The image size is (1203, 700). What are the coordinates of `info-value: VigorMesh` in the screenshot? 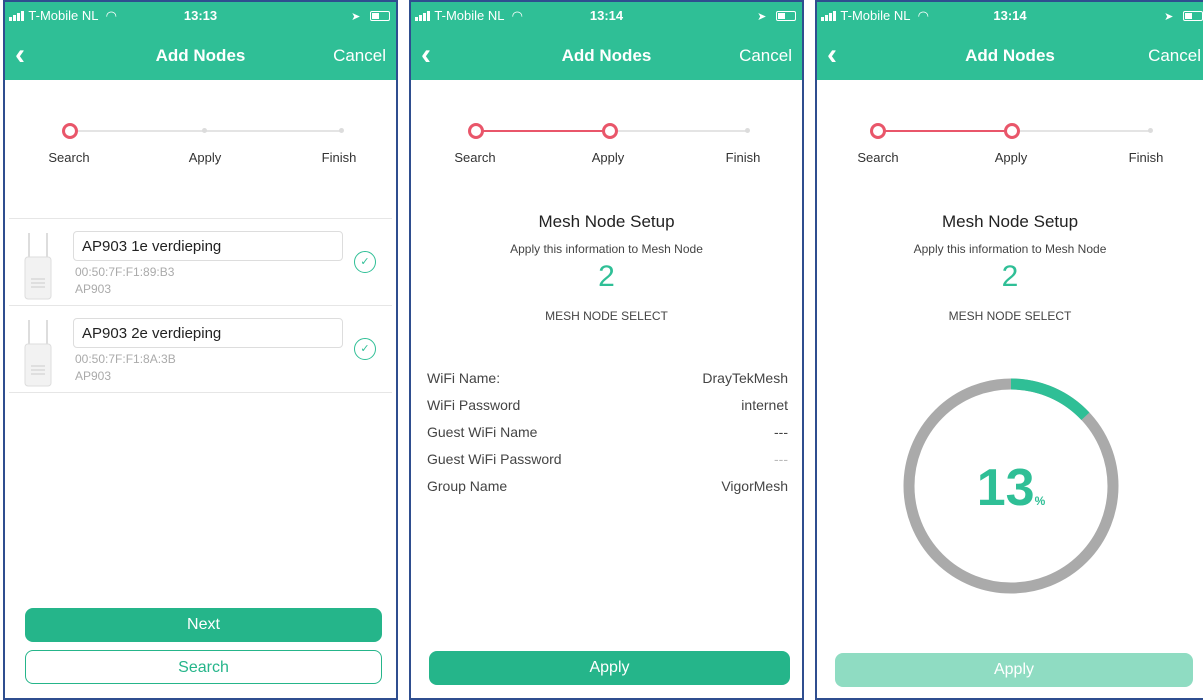 It's located at (754, 486).